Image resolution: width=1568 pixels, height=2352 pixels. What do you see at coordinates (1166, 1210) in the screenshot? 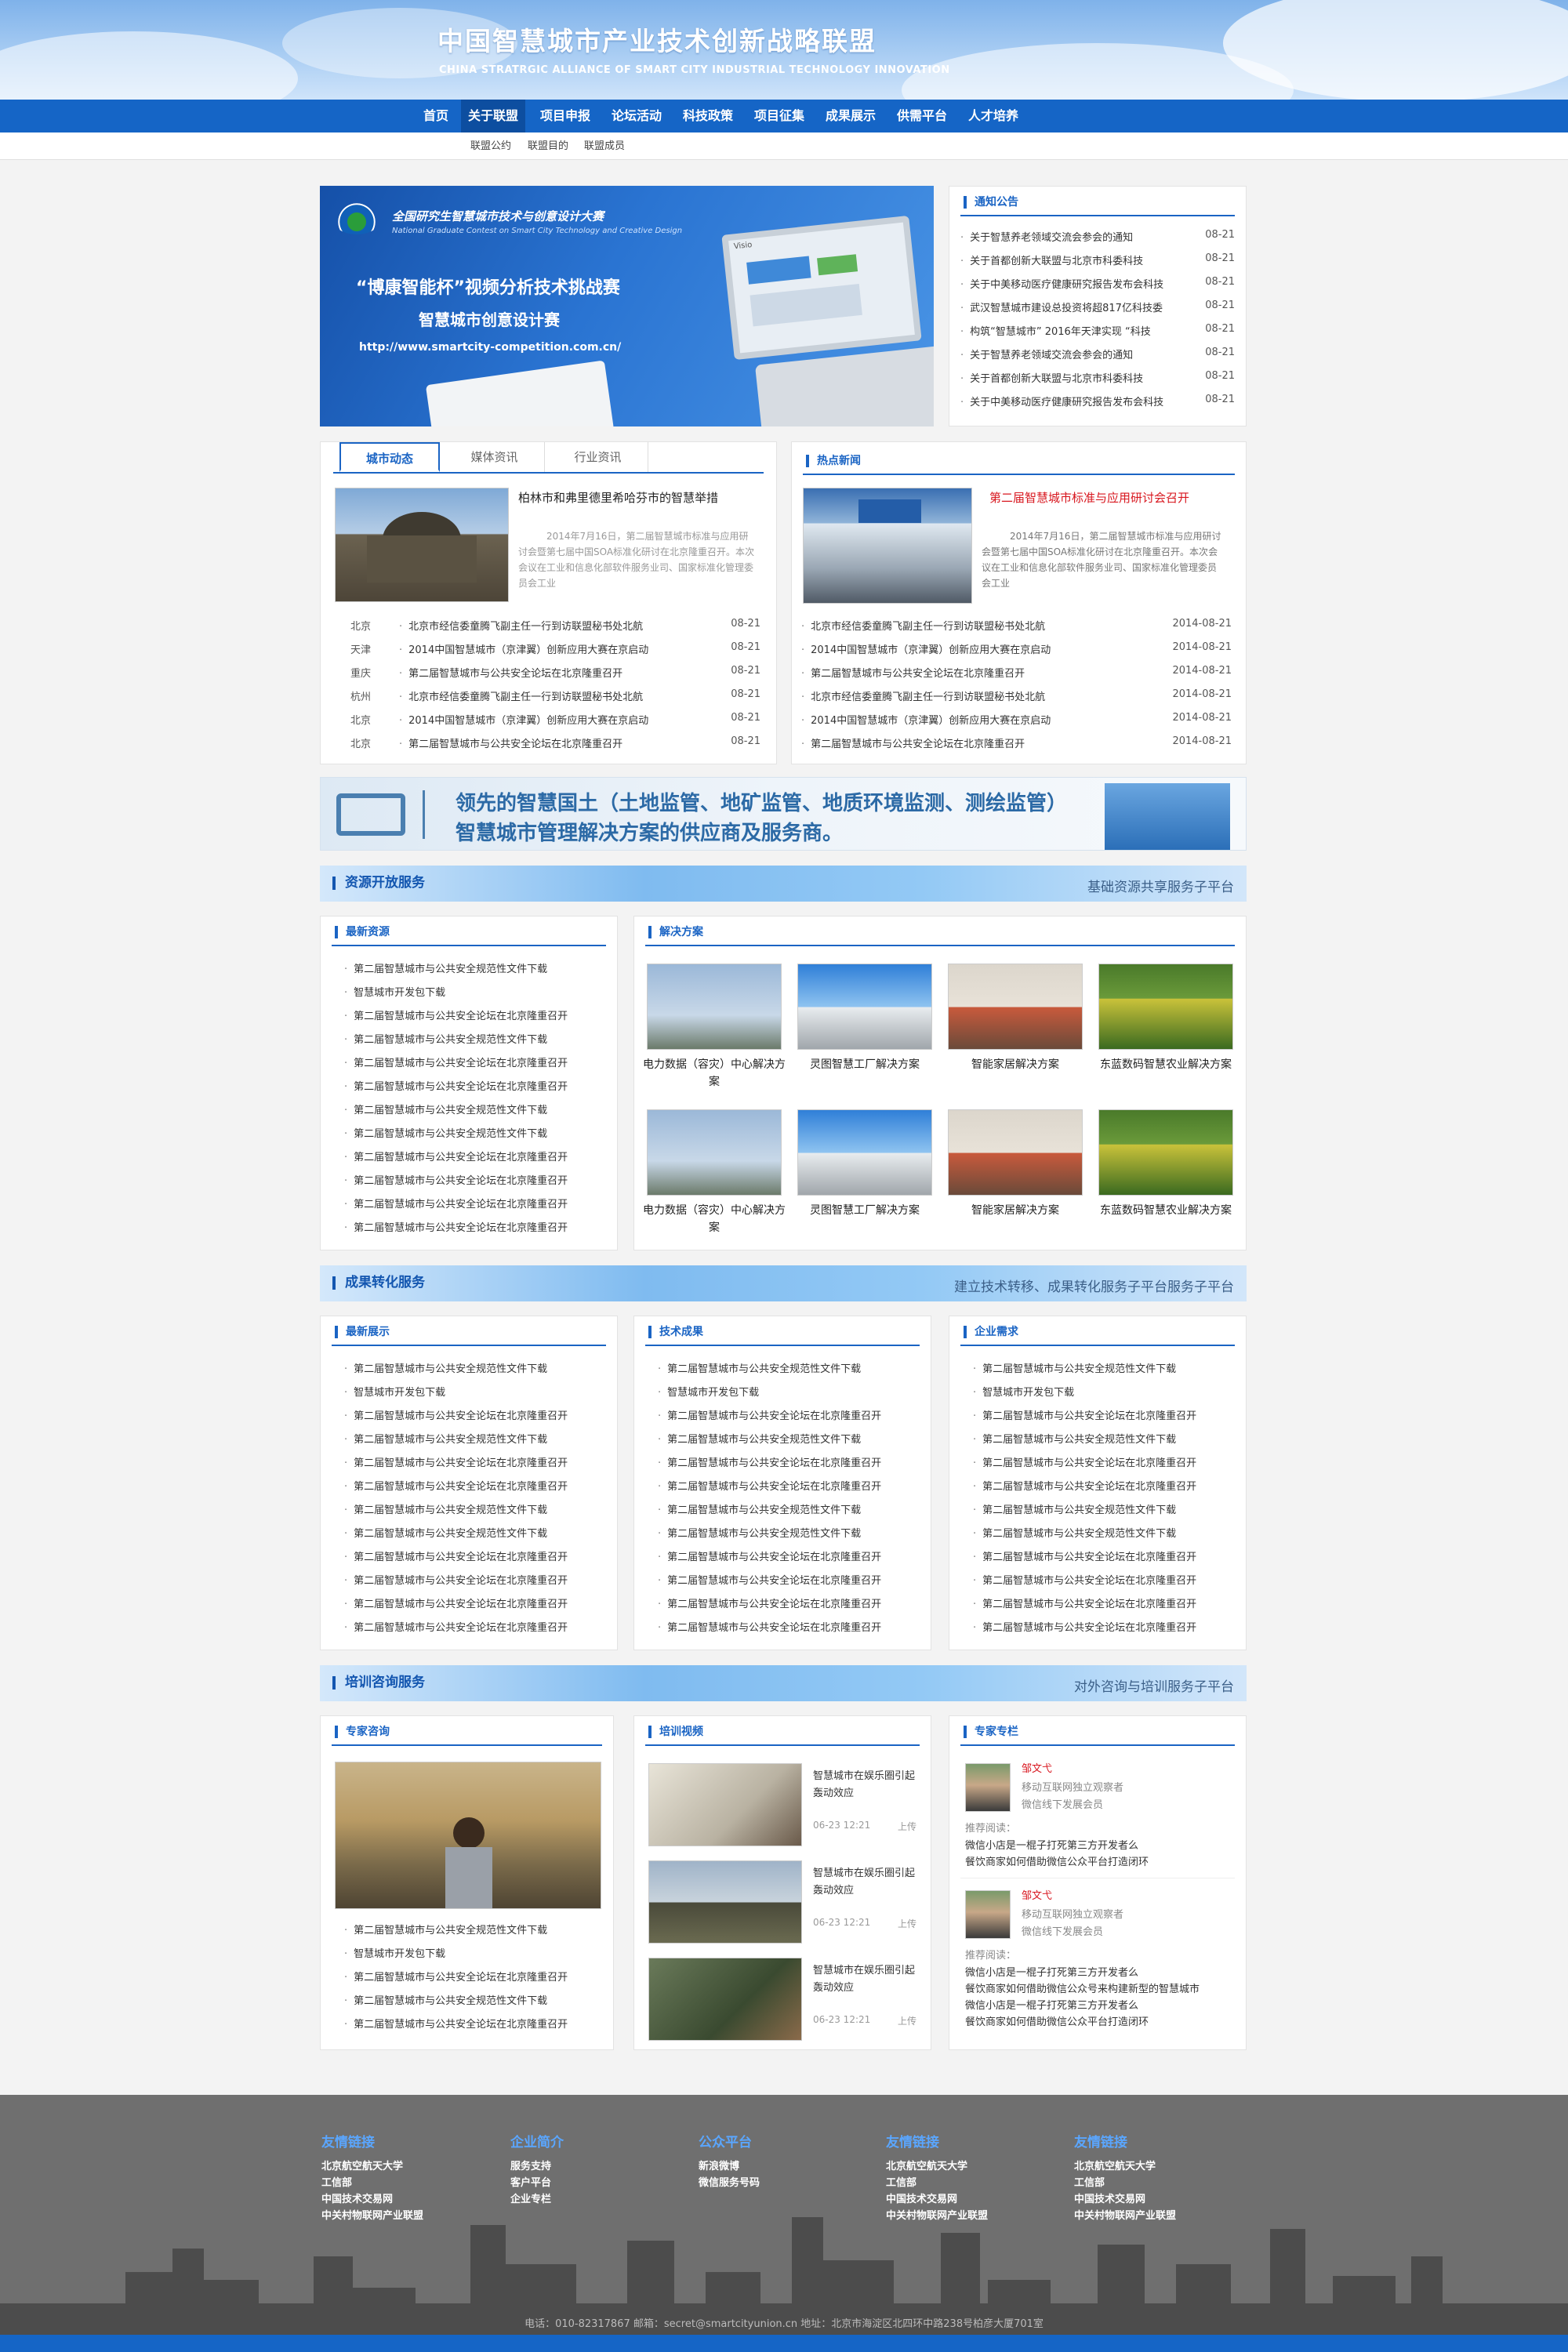
I see `solution-caption: 东蓝数码智慧农业解决方案` at bounding box center [1166, 1210].